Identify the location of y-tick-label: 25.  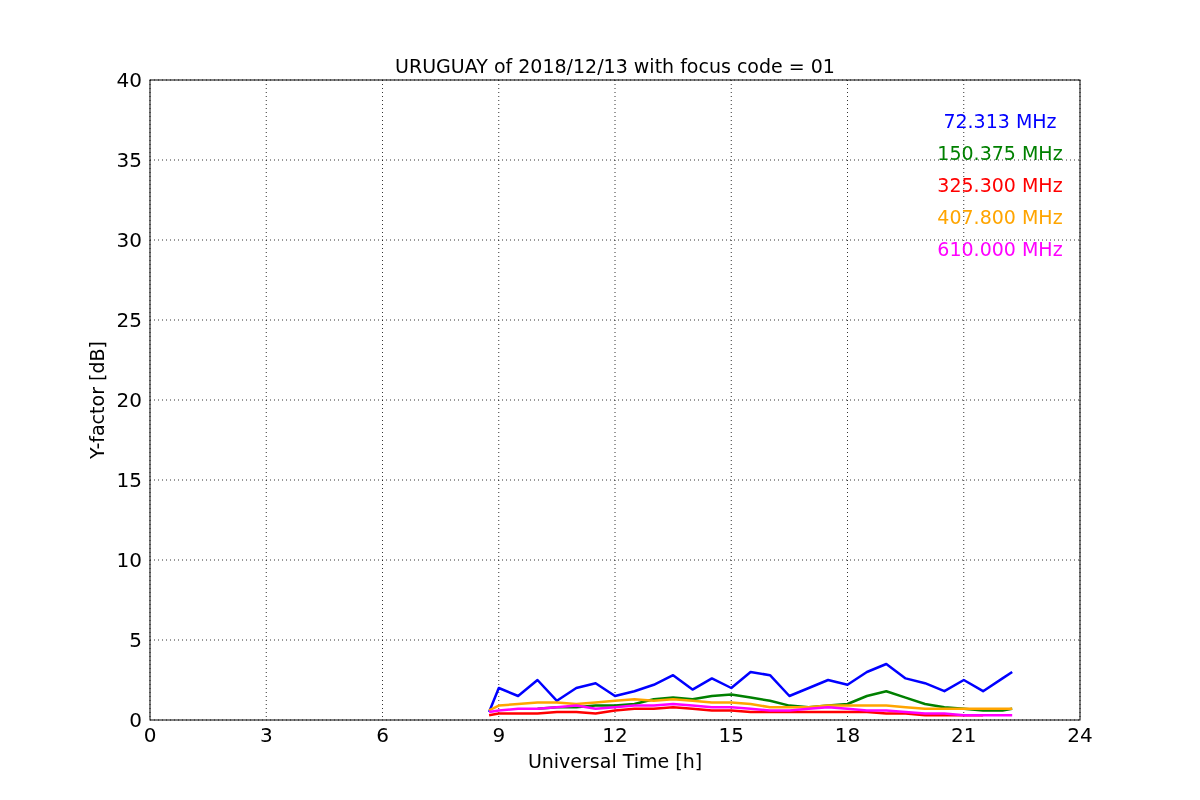
(129, 320).